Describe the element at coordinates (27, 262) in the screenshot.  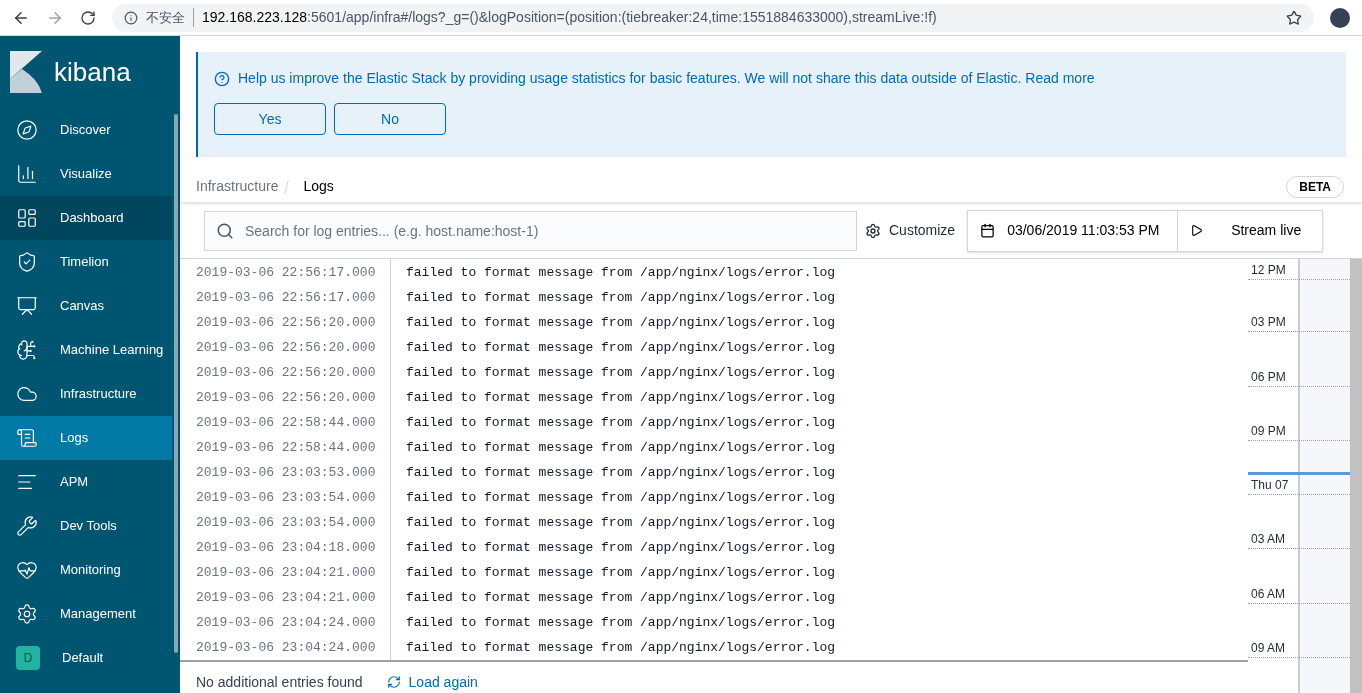
I see `shield-icon` at that location.